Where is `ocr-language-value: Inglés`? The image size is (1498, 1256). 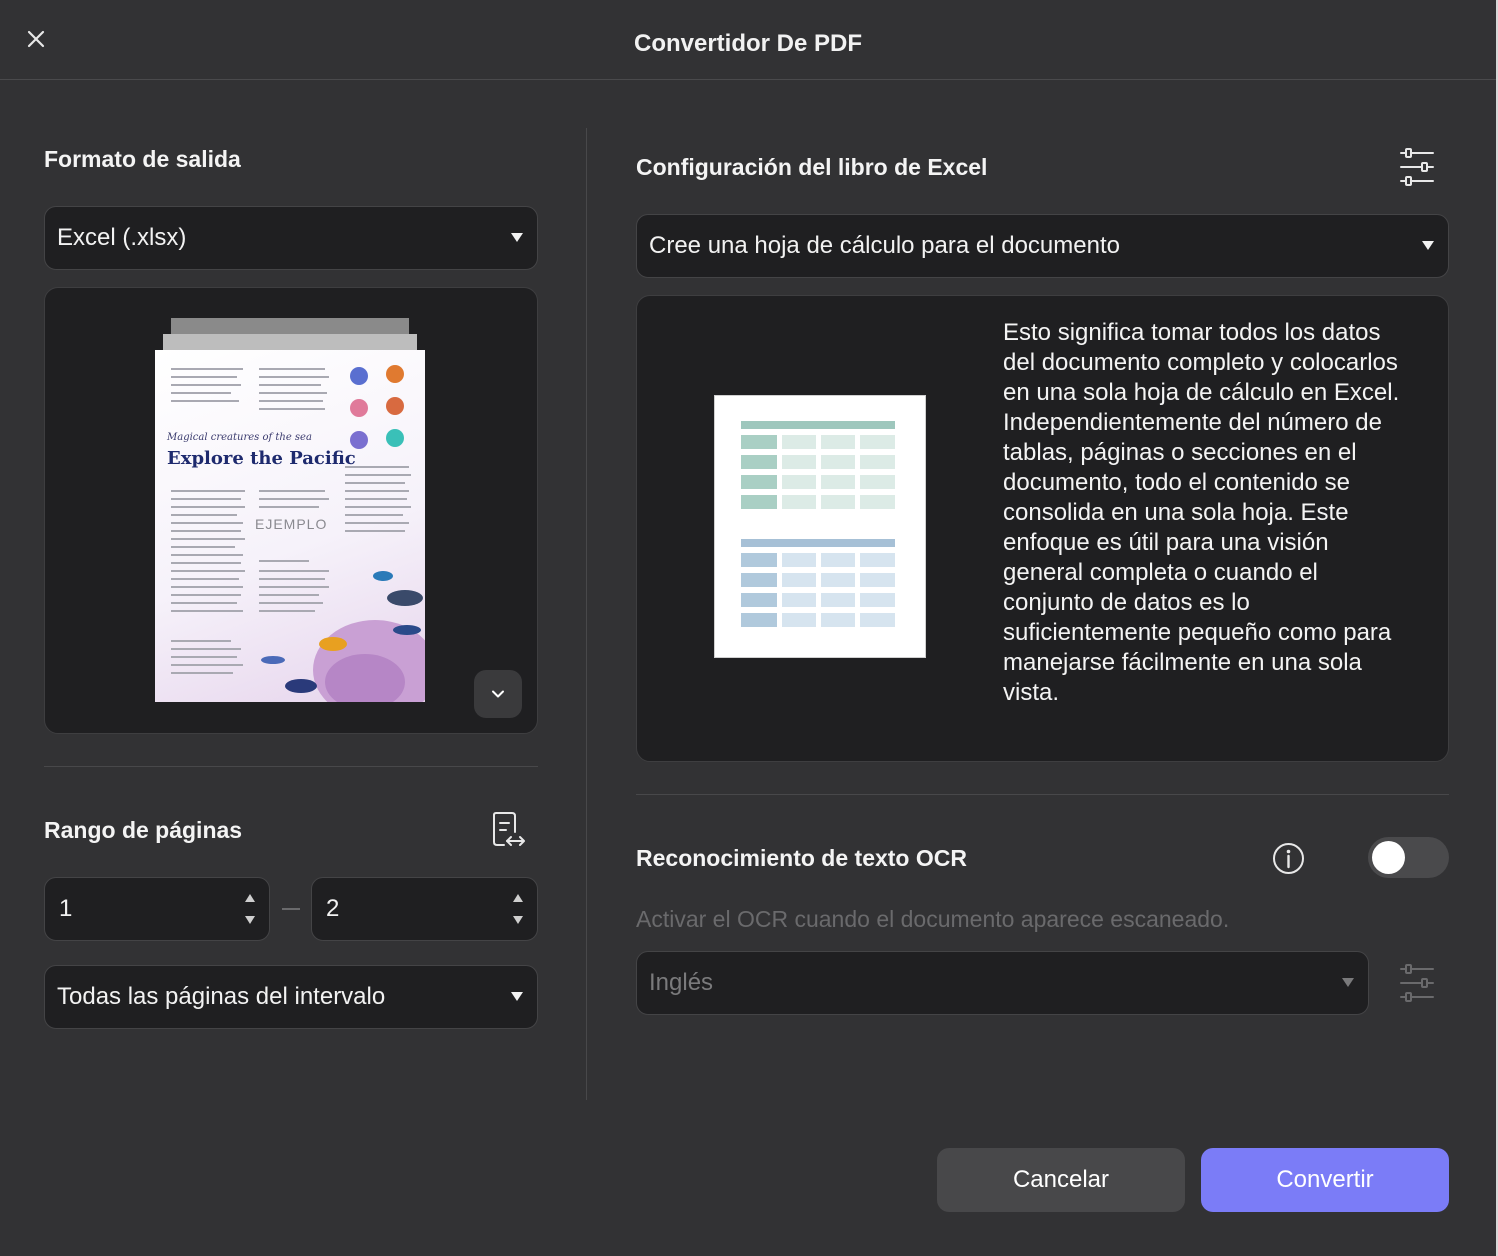
ocr-language-value: Inglés is located at coordinates (681, 982).